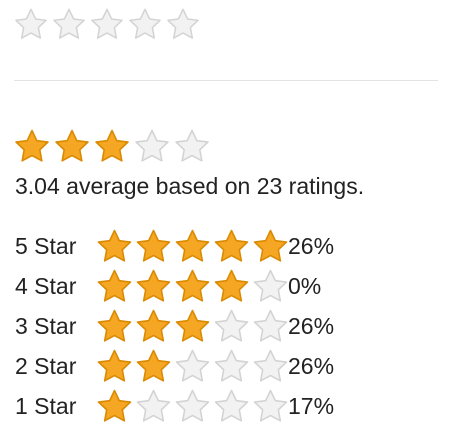 The height and width of the screenshot is (438, 452). I want to click on breakdown-label: 1 Star, so click(46, 406).